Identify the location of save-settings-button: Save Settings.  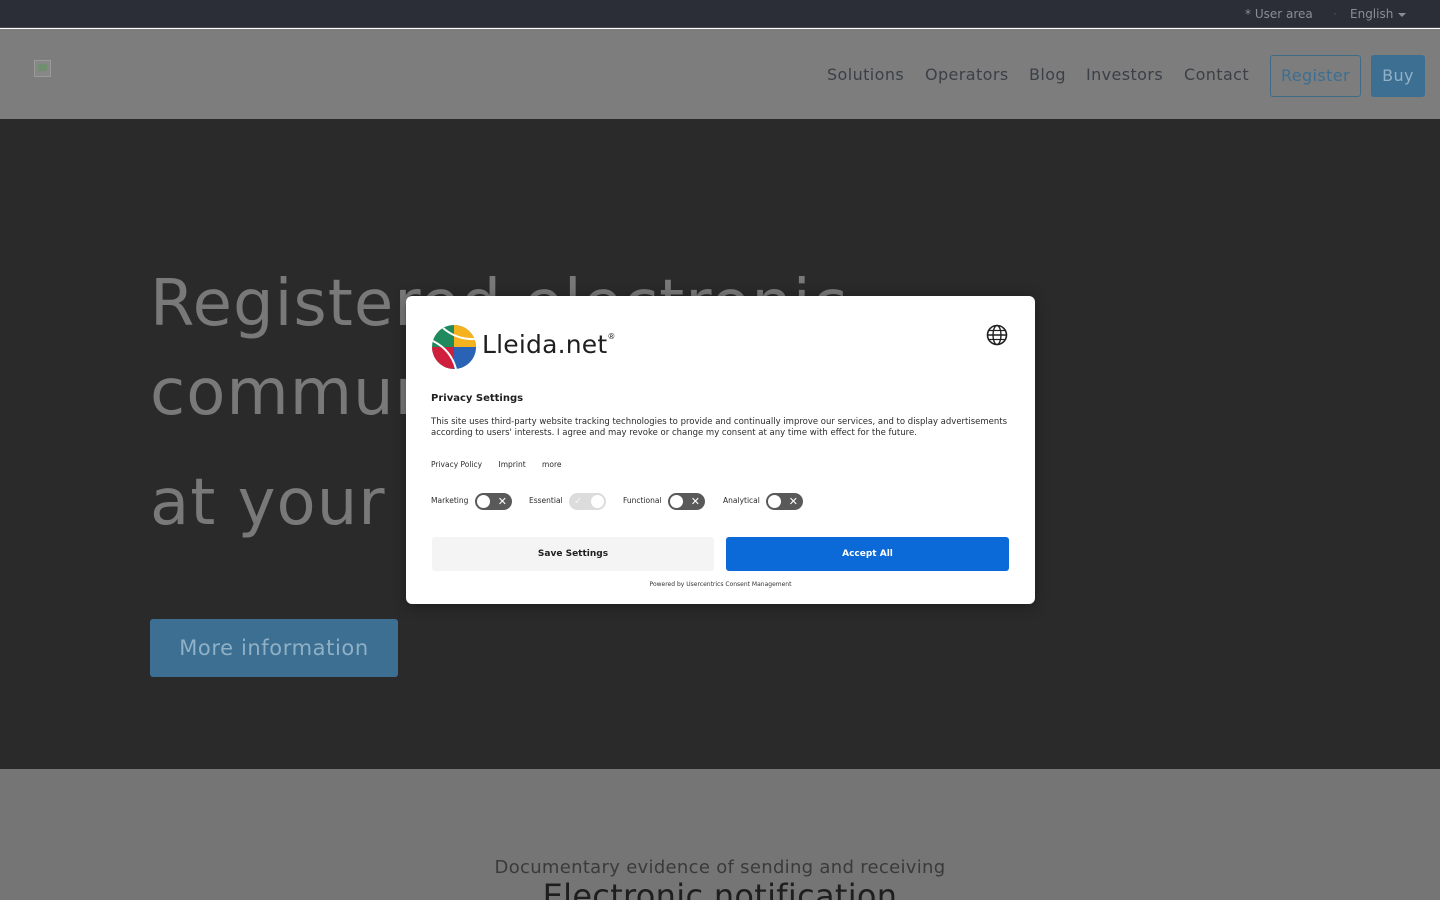
(573, 554).